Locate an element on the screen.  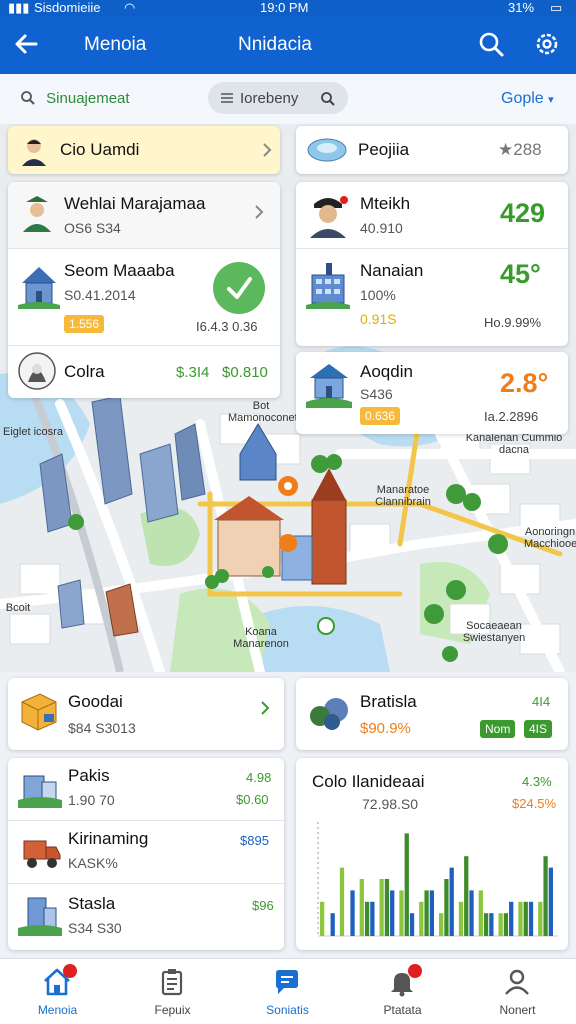
list-item-sub: S34 S30 is located at coordinates (95, 928).